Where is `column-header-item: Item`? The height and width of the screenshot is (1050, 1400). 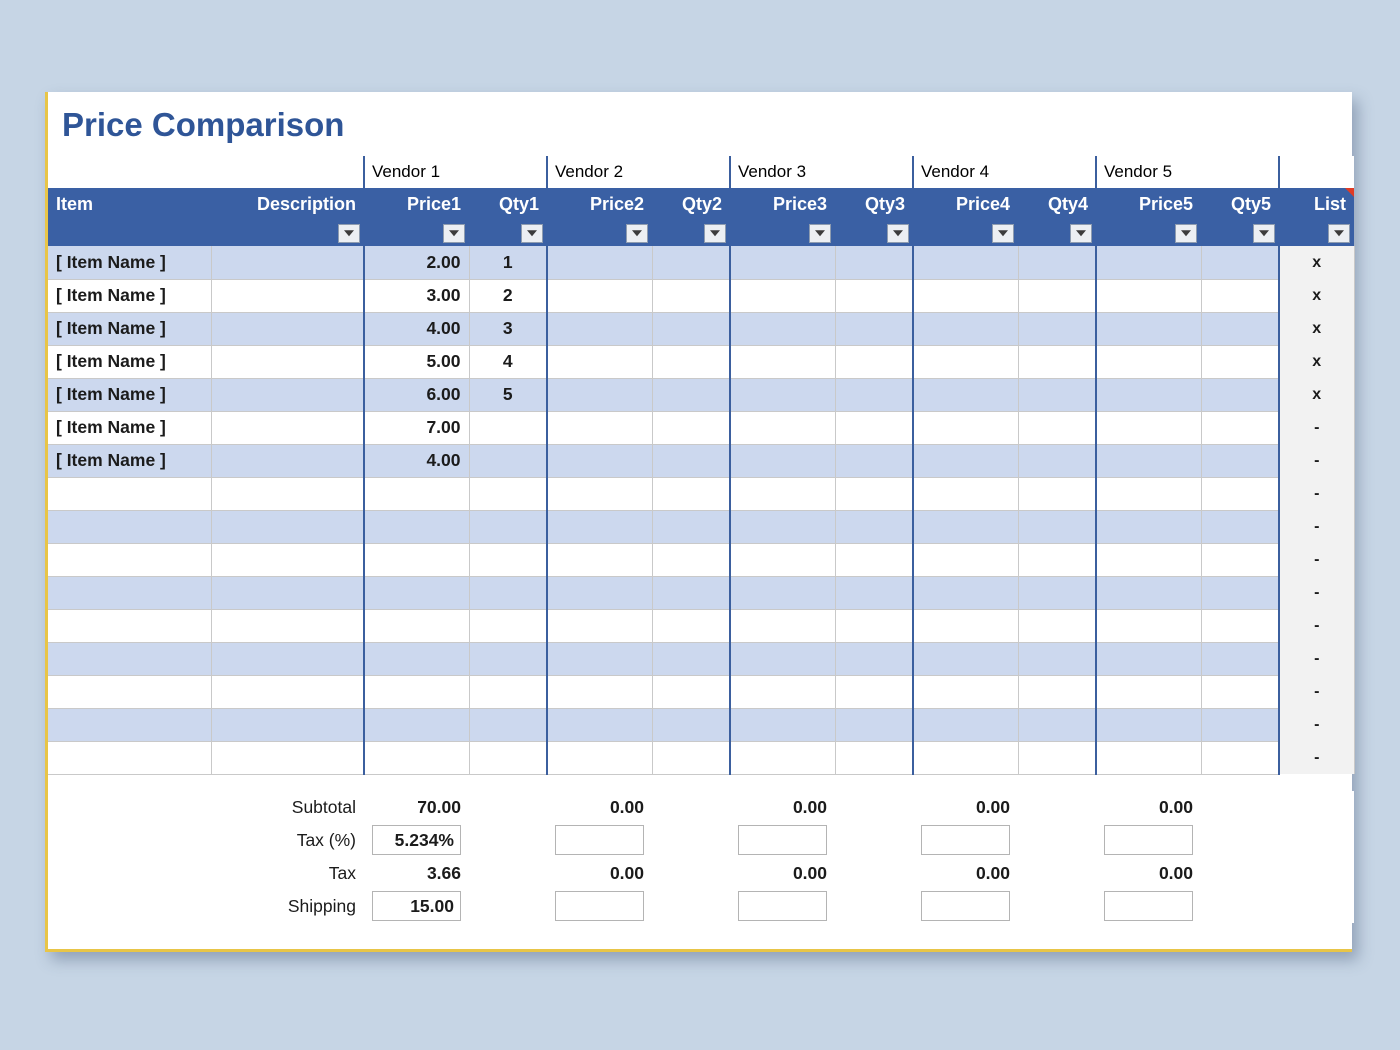 column-header-item: Item is located at coordinates (129, 204).